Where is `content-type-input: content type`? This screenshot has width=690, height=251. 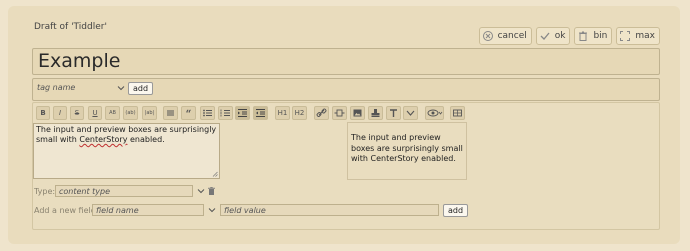 content-type-input: content type is located at coordinates (124, 191).